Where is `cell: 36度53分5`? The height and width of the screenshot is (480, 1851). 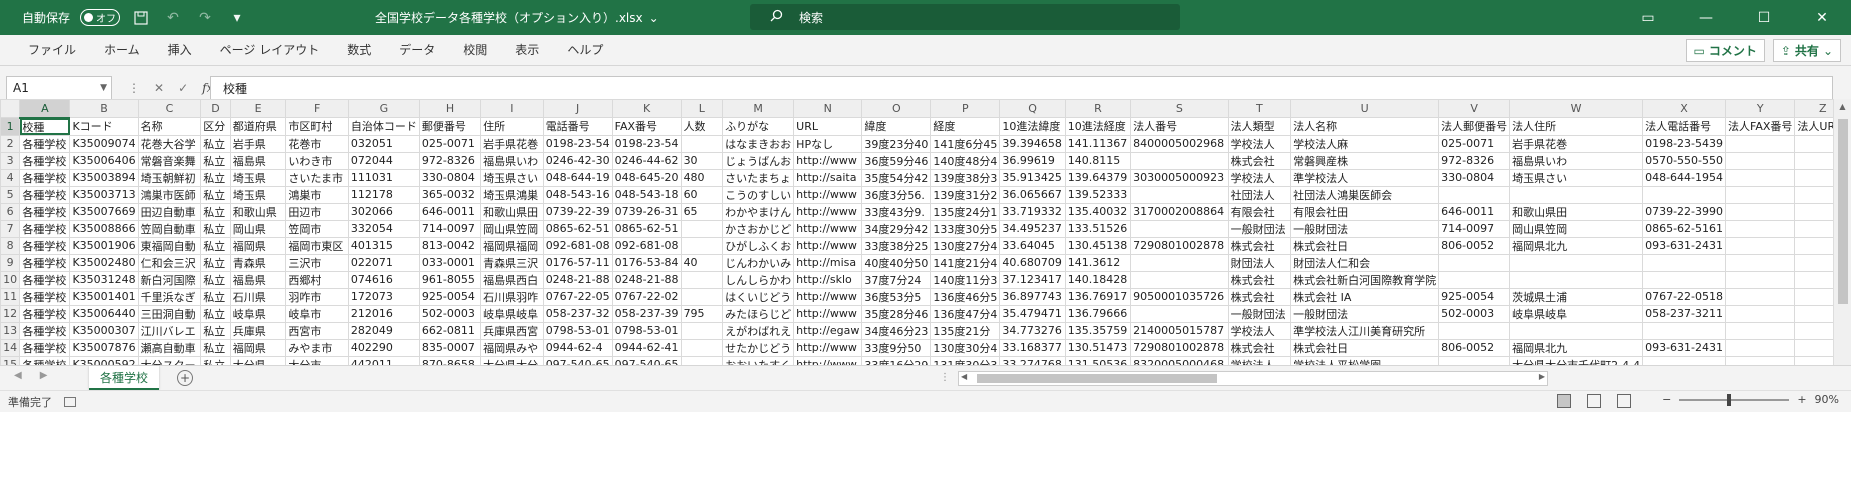
cell: 36度53分5 is located at coordinates (896, 296).